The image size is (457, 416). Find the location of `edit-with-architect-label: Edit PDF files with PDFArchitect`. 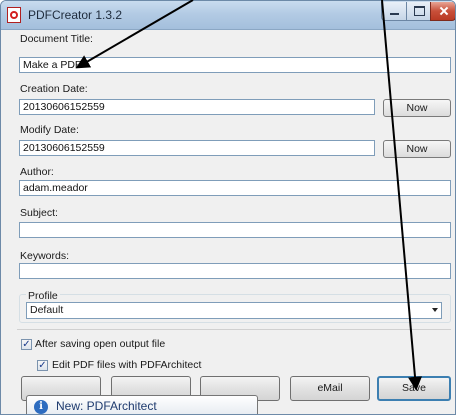

edit-with-architect-label: Edit PDF files with PDFArchitect is located at coordinates (127, 365).